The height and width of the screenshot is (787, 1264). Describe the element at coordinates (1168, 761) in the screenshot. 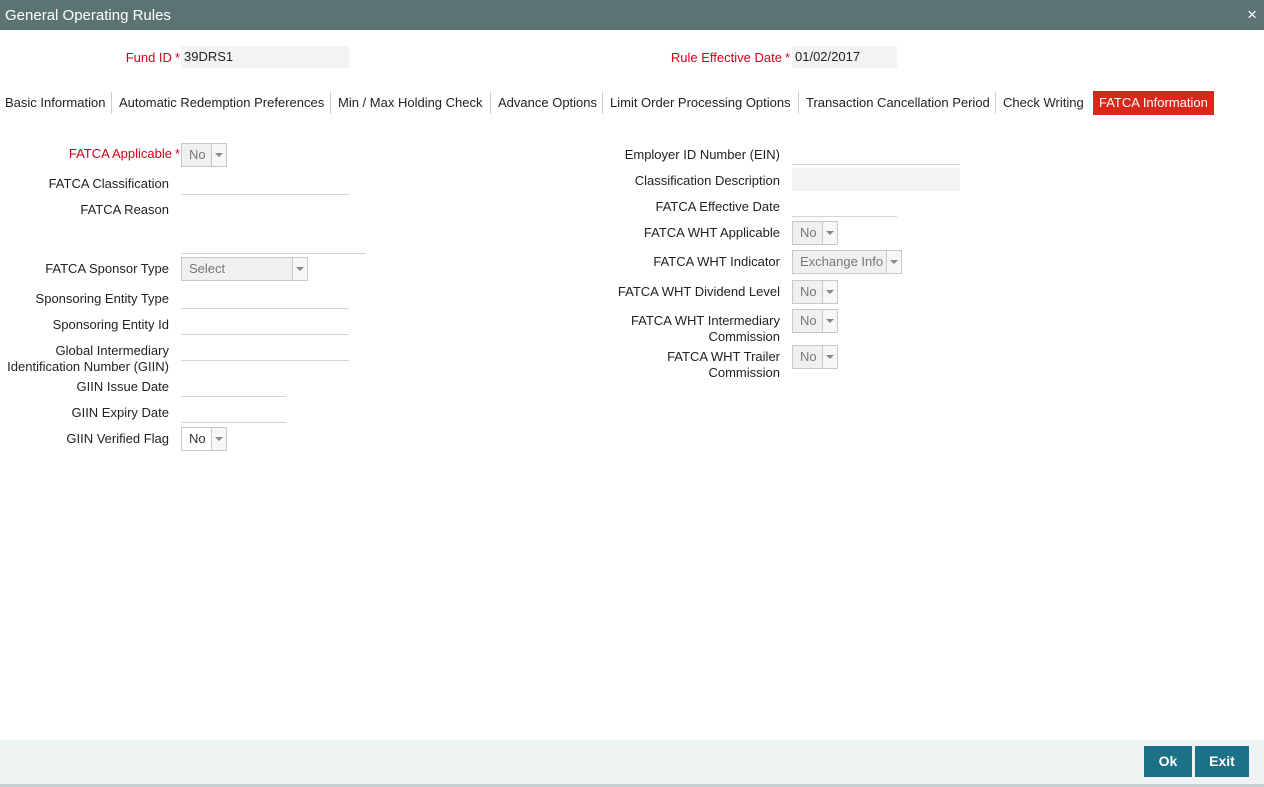

I see `ok-button: Ok` at that location.